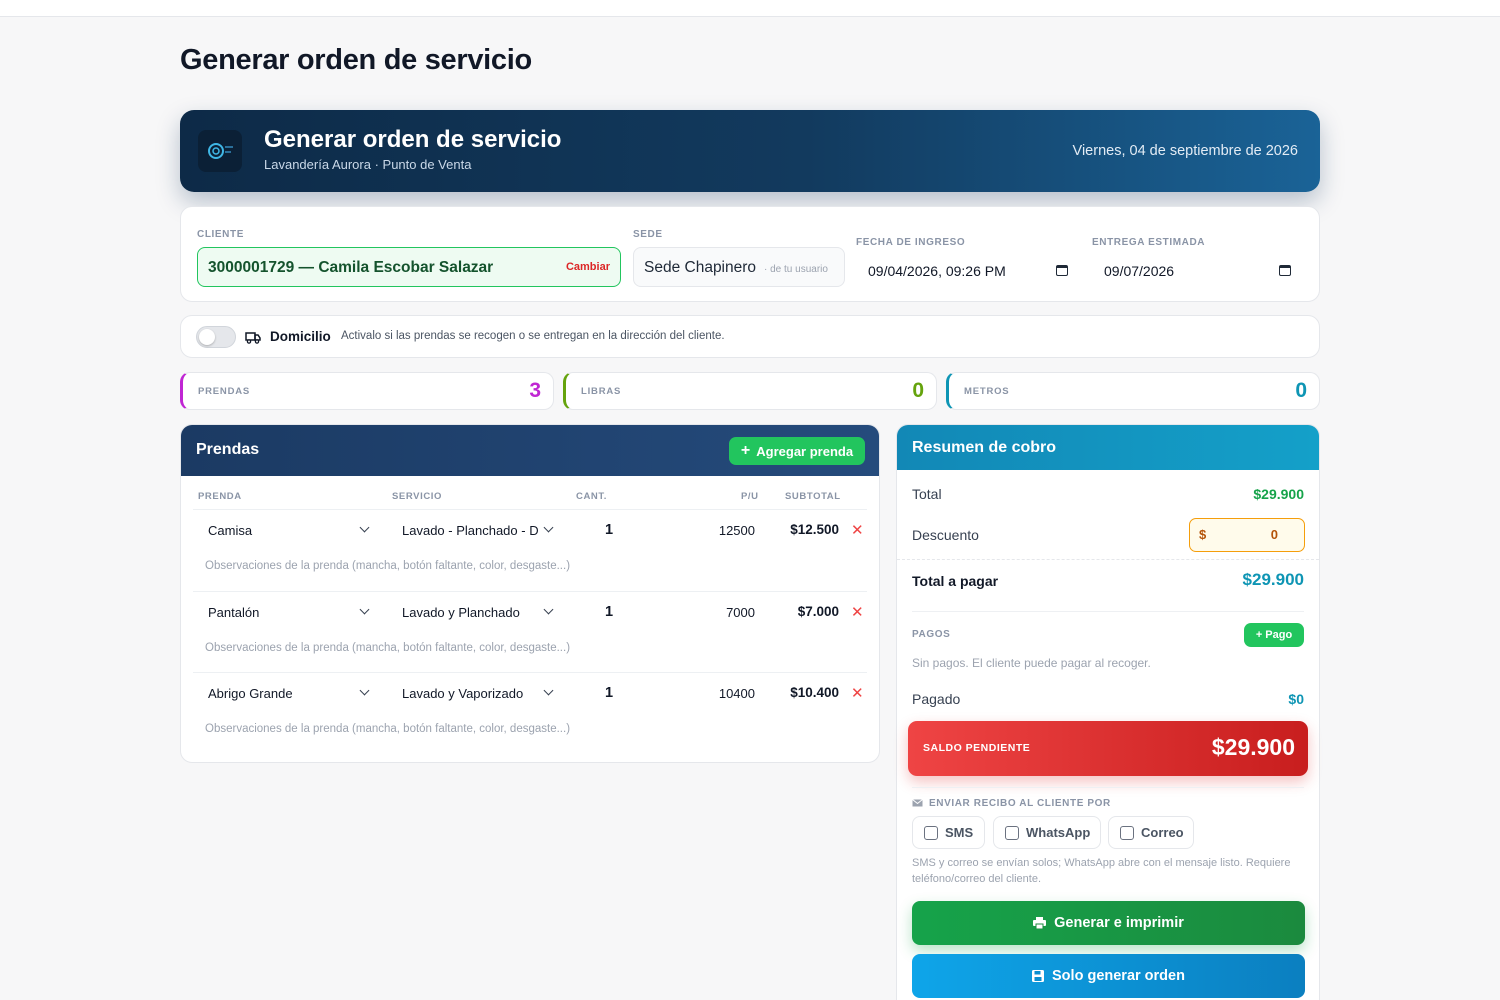  I want to click on client-value: 3000001729 — Camila Escobar Salazar, so click(351, 267).